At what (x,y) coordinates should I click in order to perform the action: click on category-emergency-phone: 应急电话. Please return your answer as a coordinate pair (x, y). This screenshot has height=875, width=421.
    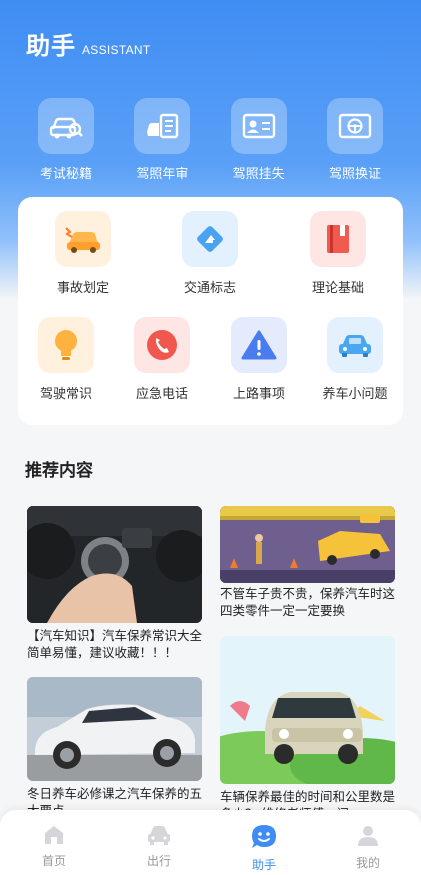
    Looking at the image, I should click on (162, 359).